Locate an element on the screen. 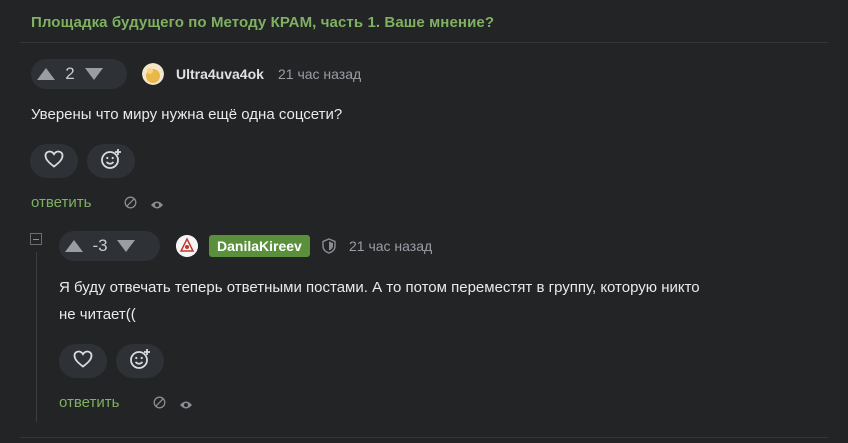  comment-text: Уверены что миру нужна ещё одна соцсети? is located at coordinates (187, 114).